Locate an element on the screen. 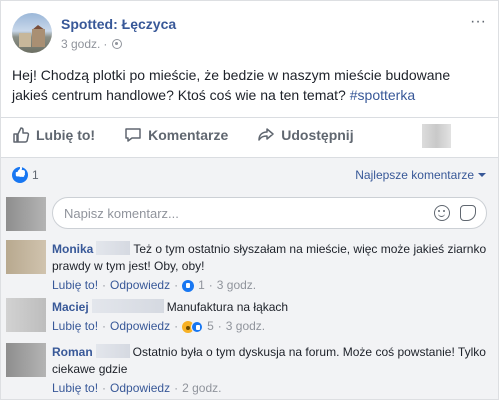 The width and height of the screenshot is (499, 400). post-time: 3 godz. is located at coordinates (80, 44).